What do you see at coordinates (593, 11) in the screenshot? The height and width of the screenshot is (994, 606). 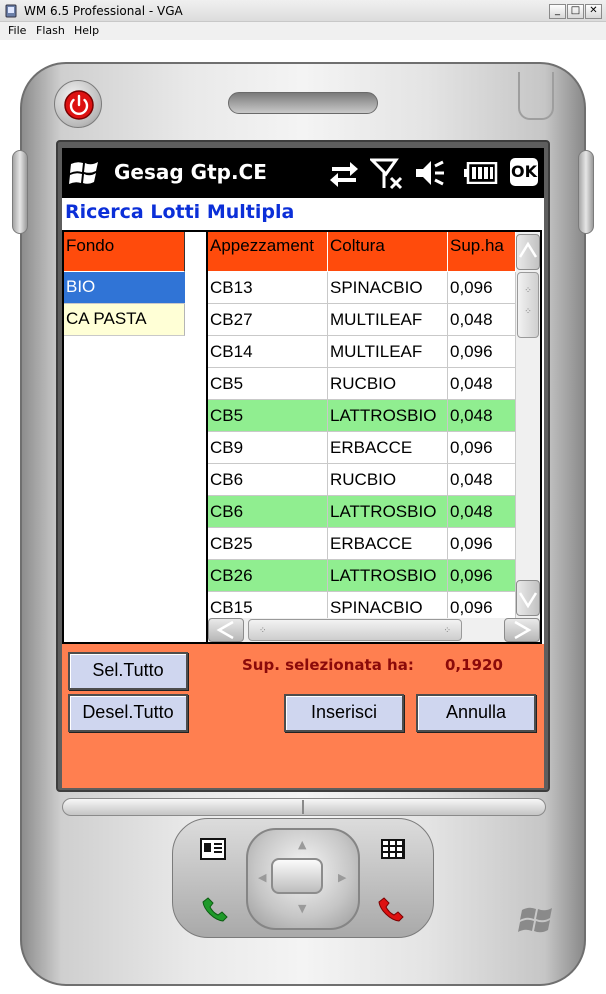 I see `close-button: ✕` at bounding box center [593, 11].